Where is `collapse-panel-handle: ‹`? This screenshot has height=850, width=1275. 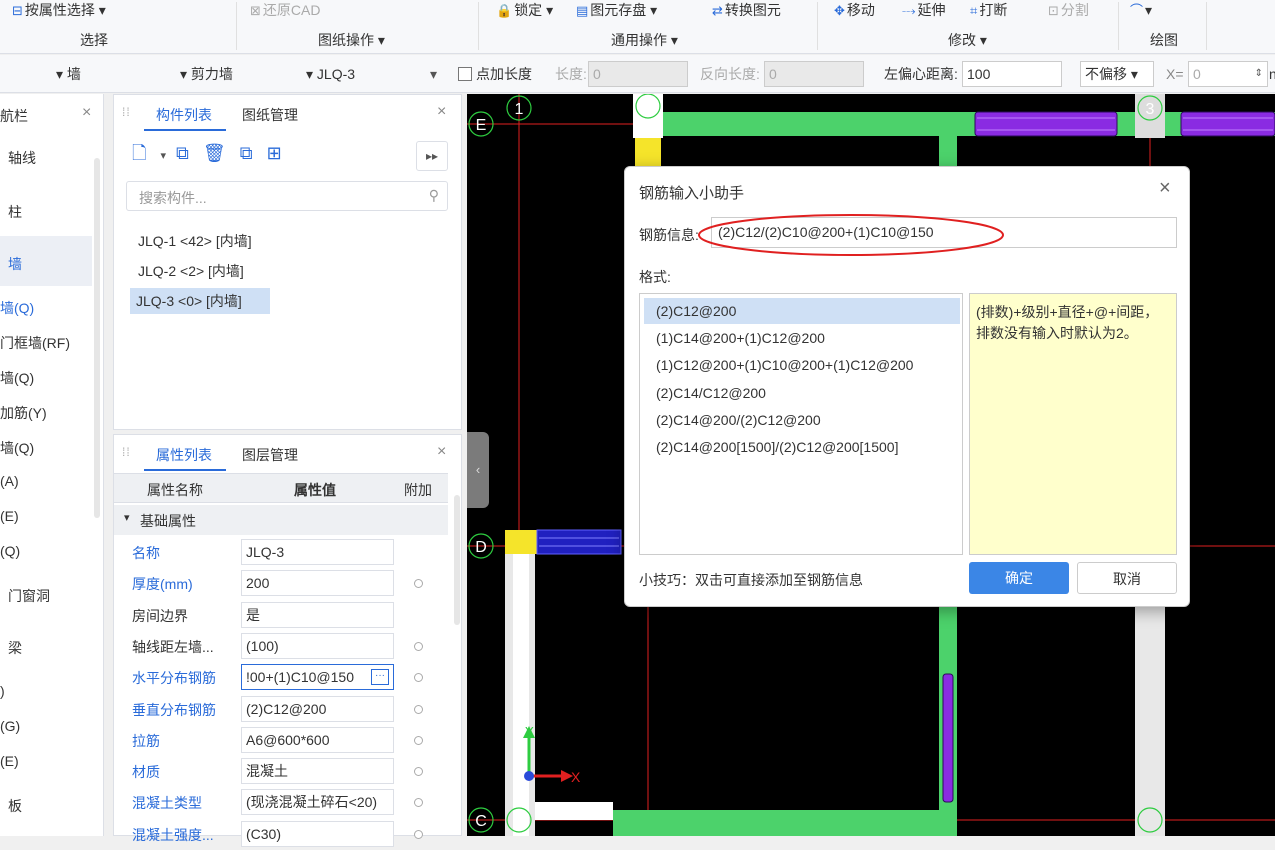 collapse-panel-handle: ‹ is located at coordinates (478, 470).